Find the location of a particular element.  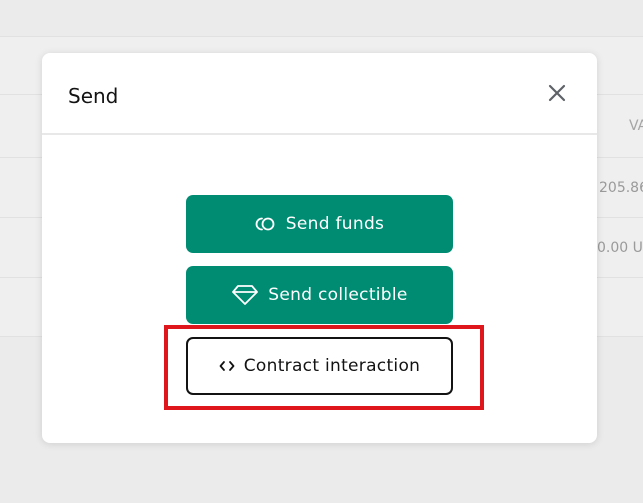

background-cell-value: 205.86 is located at coordinates (621, 188).